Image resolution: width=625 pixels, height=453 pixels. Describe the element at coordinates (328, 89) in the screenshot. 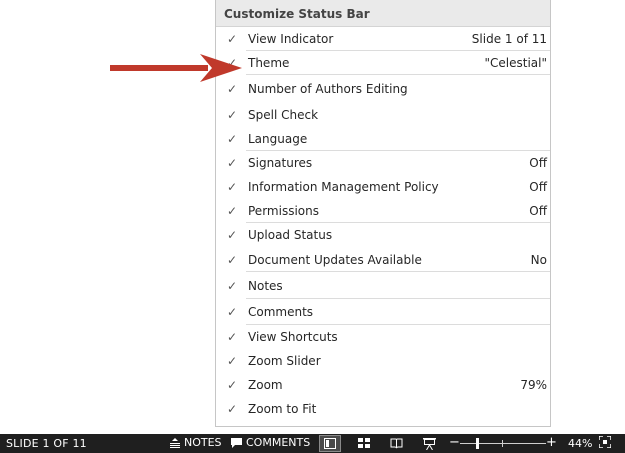

I see `menu-item-label: Number of Authors Editing` at that location.